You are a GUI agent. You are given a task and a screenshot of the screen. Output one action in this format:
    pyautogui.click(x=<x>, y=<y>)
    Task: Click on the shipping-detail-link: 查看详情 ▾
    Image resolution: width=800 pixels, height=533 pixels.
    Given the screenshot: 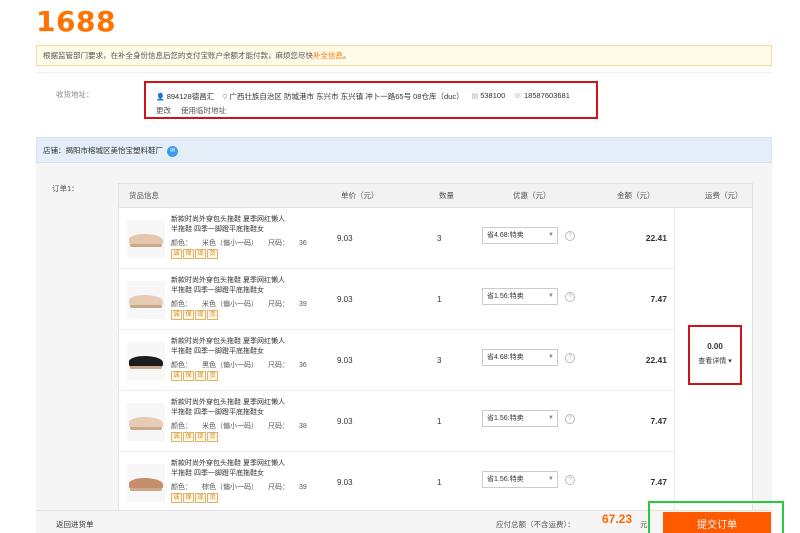 What is the action you would take?
    pyautogui.click(x=715, y=361)
    